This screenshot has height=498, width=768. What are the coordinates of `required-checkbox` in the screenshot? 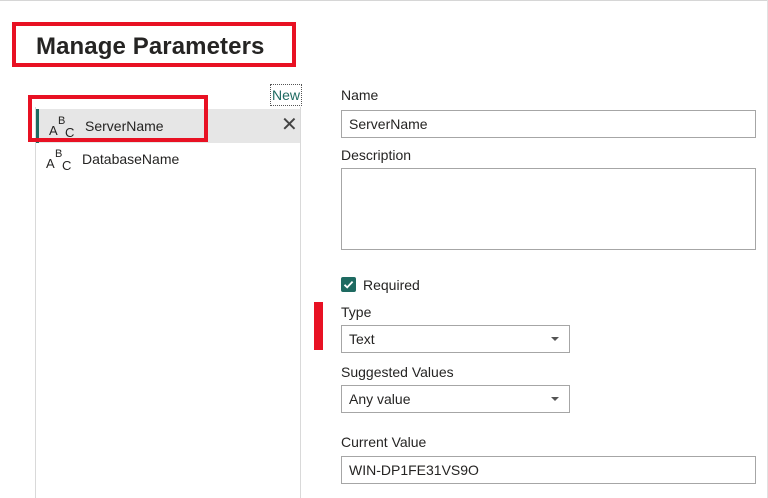 It's located at (348, 284).